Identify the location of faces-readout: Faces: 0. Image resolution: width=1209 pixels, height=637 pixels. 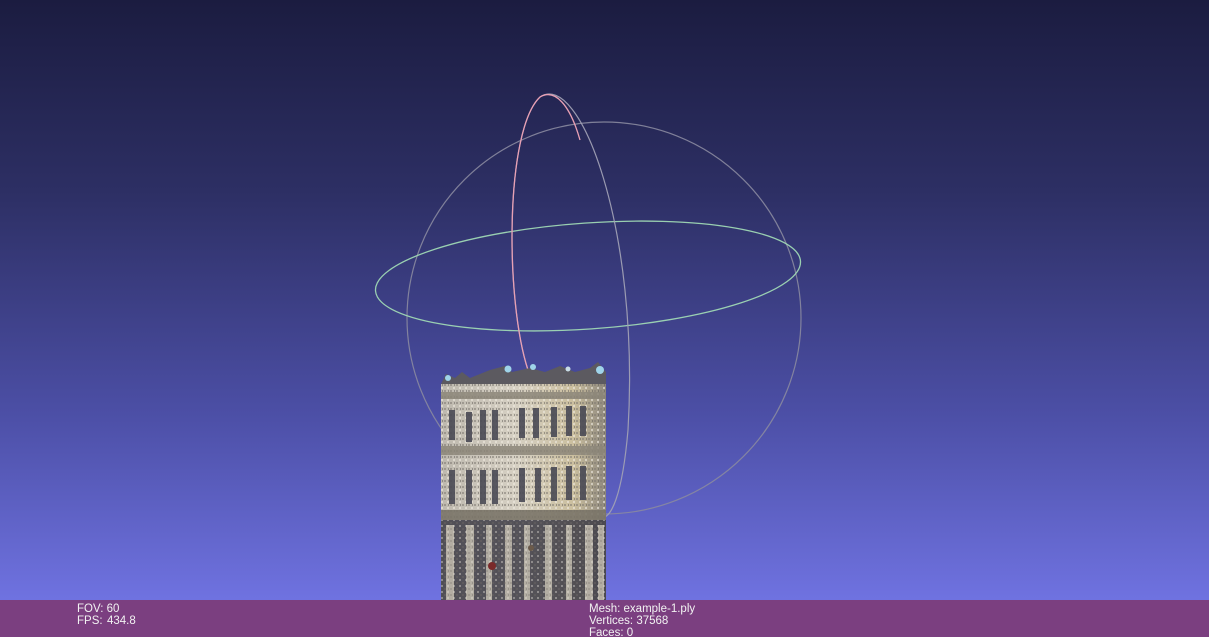
(642, 632).